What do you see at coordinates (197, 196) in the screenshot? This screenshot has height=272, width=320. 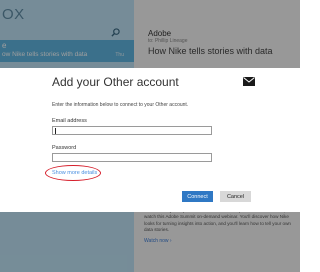 I see `connect-button: Connect` at bounding box center [197, 196].